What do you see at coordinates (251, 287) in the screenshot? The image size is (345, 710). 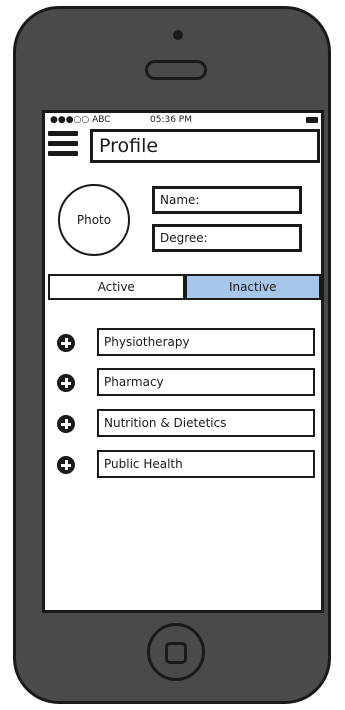 I see `tab-inactive: Inactive` at bounding box center [251, 287].